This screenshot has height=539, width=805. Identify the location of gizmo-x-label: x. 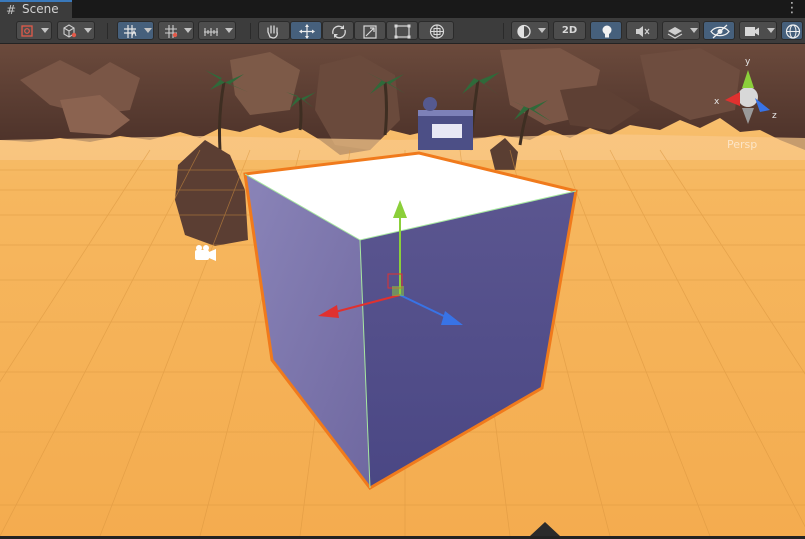
(717, 102).